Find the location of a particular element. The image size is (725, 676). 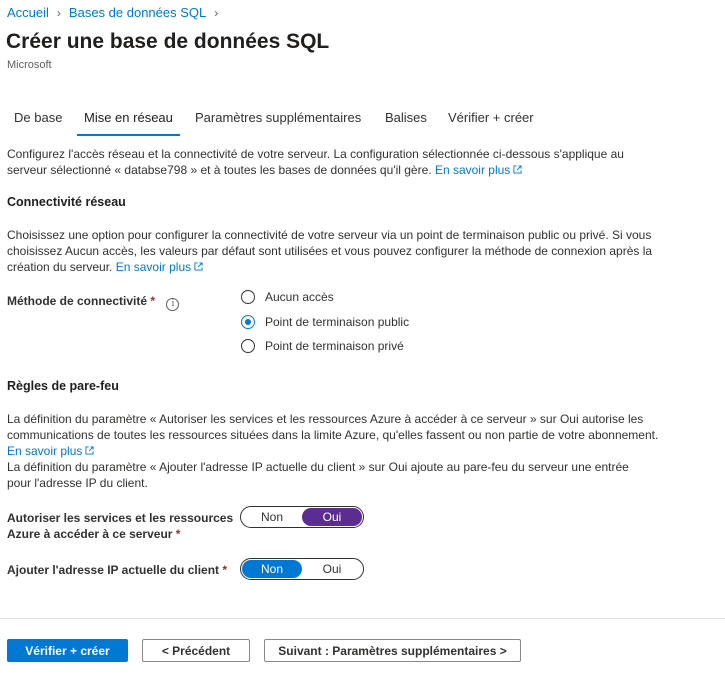

review-create-button: Vérifier + créer is located at coordinates (67, 650).